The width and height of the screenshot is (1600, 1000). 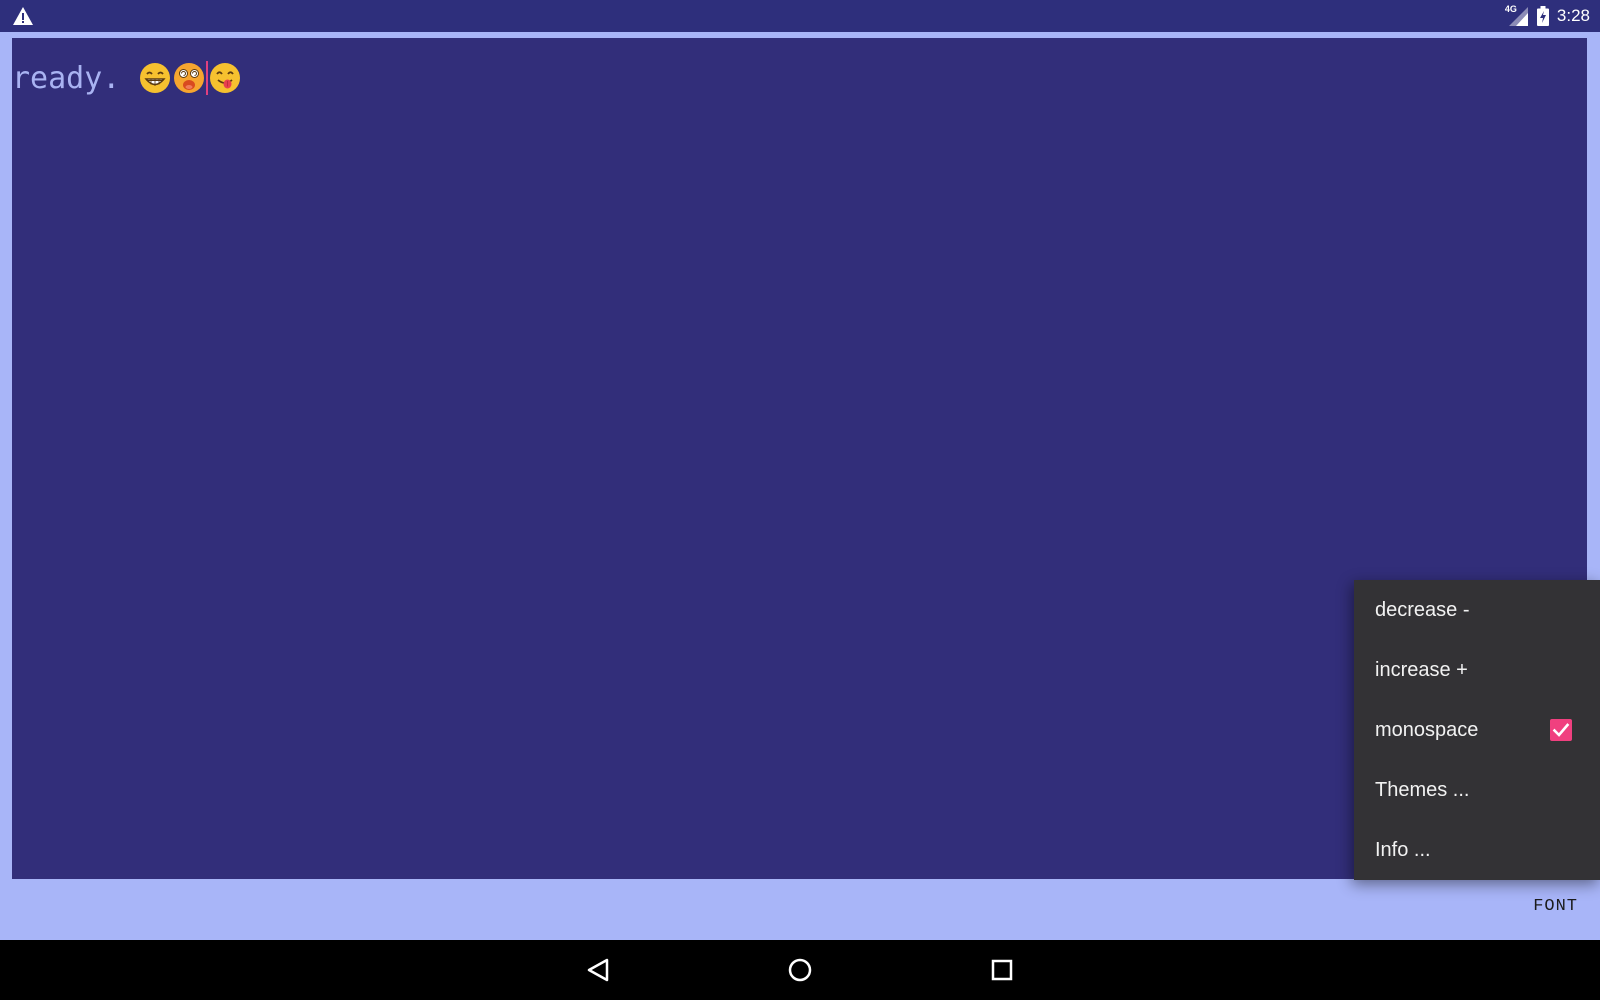 I want to click on status-icons: 4G 3:28, so click(x=1547, y=16).